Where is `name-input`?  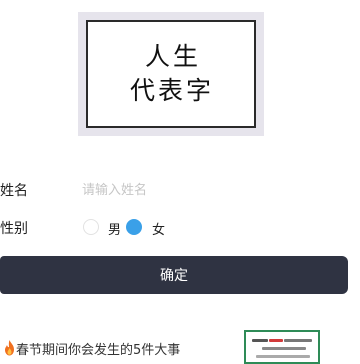
name-input is located at coordinates (202, 190).